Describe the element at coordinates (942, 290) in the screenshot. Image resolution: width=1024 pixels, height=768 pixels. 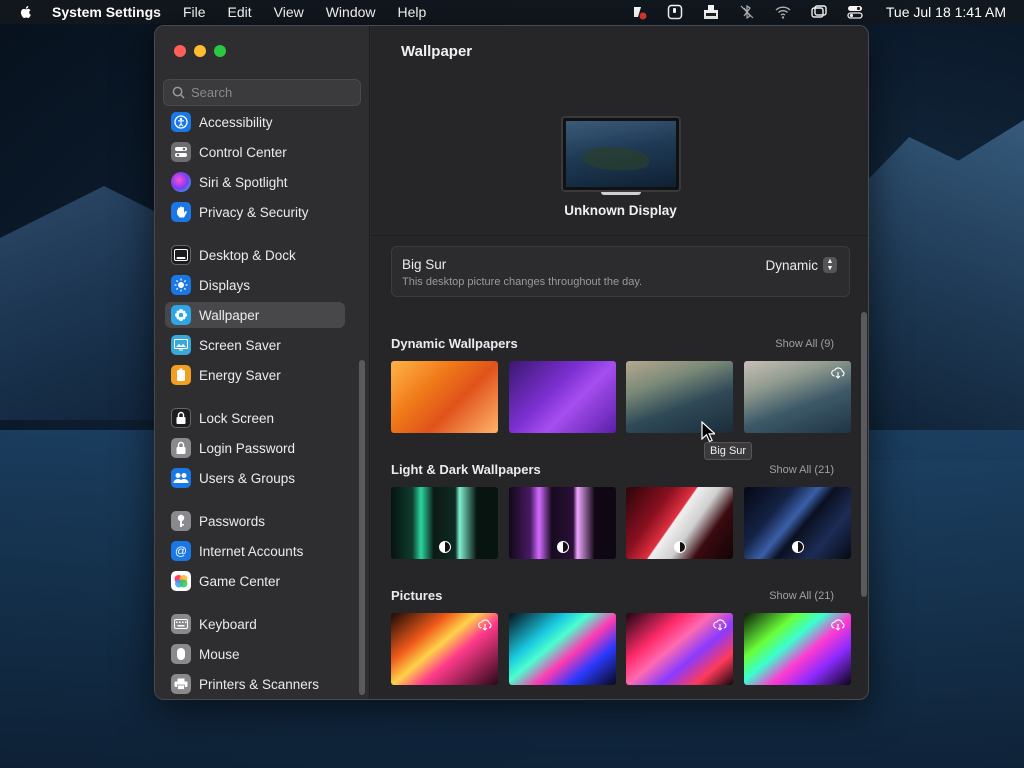
I see `desktop-mountain-right` at that location.